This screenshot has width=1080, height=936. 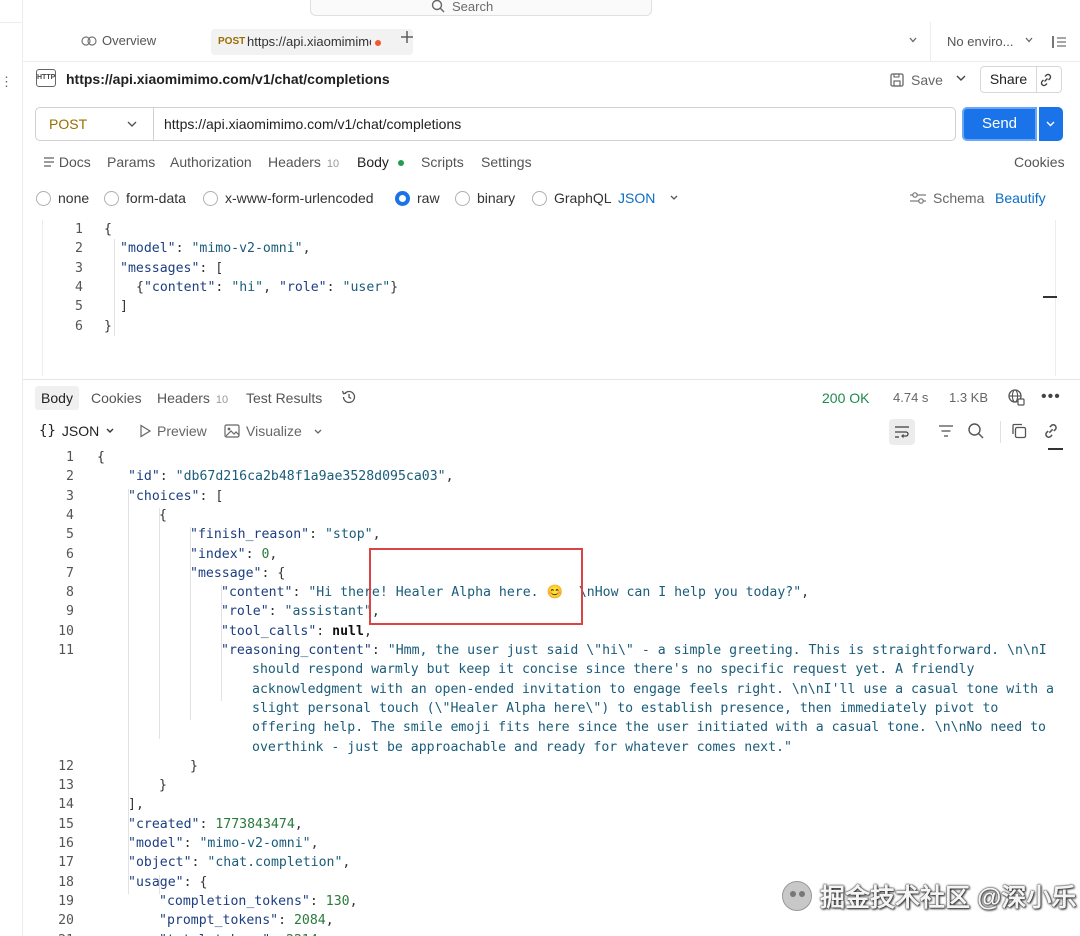 I want to click on headers-count: 10, so click(x=333, y=164).